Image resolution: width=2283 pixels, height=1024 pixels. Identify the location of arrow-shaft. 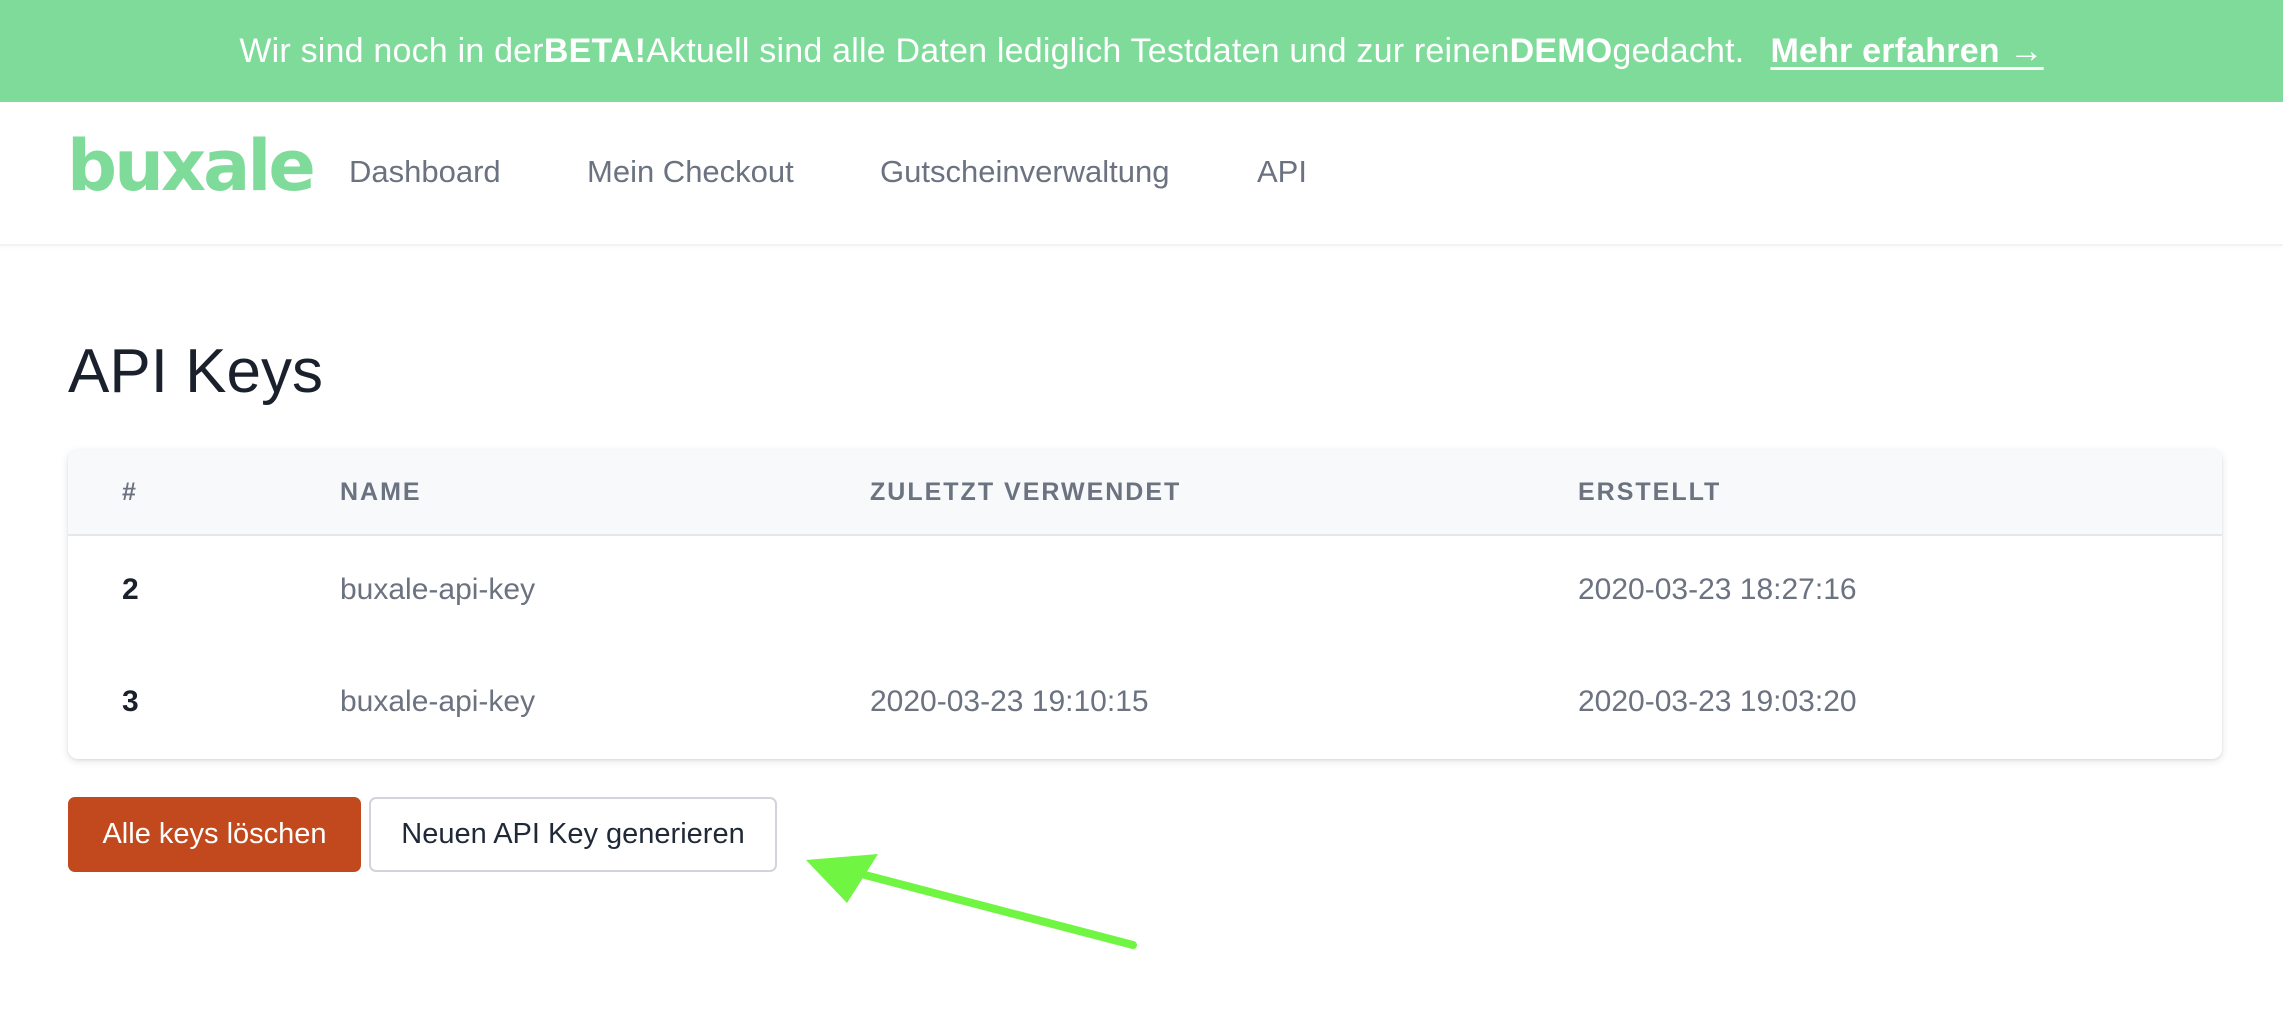
(999, 910).